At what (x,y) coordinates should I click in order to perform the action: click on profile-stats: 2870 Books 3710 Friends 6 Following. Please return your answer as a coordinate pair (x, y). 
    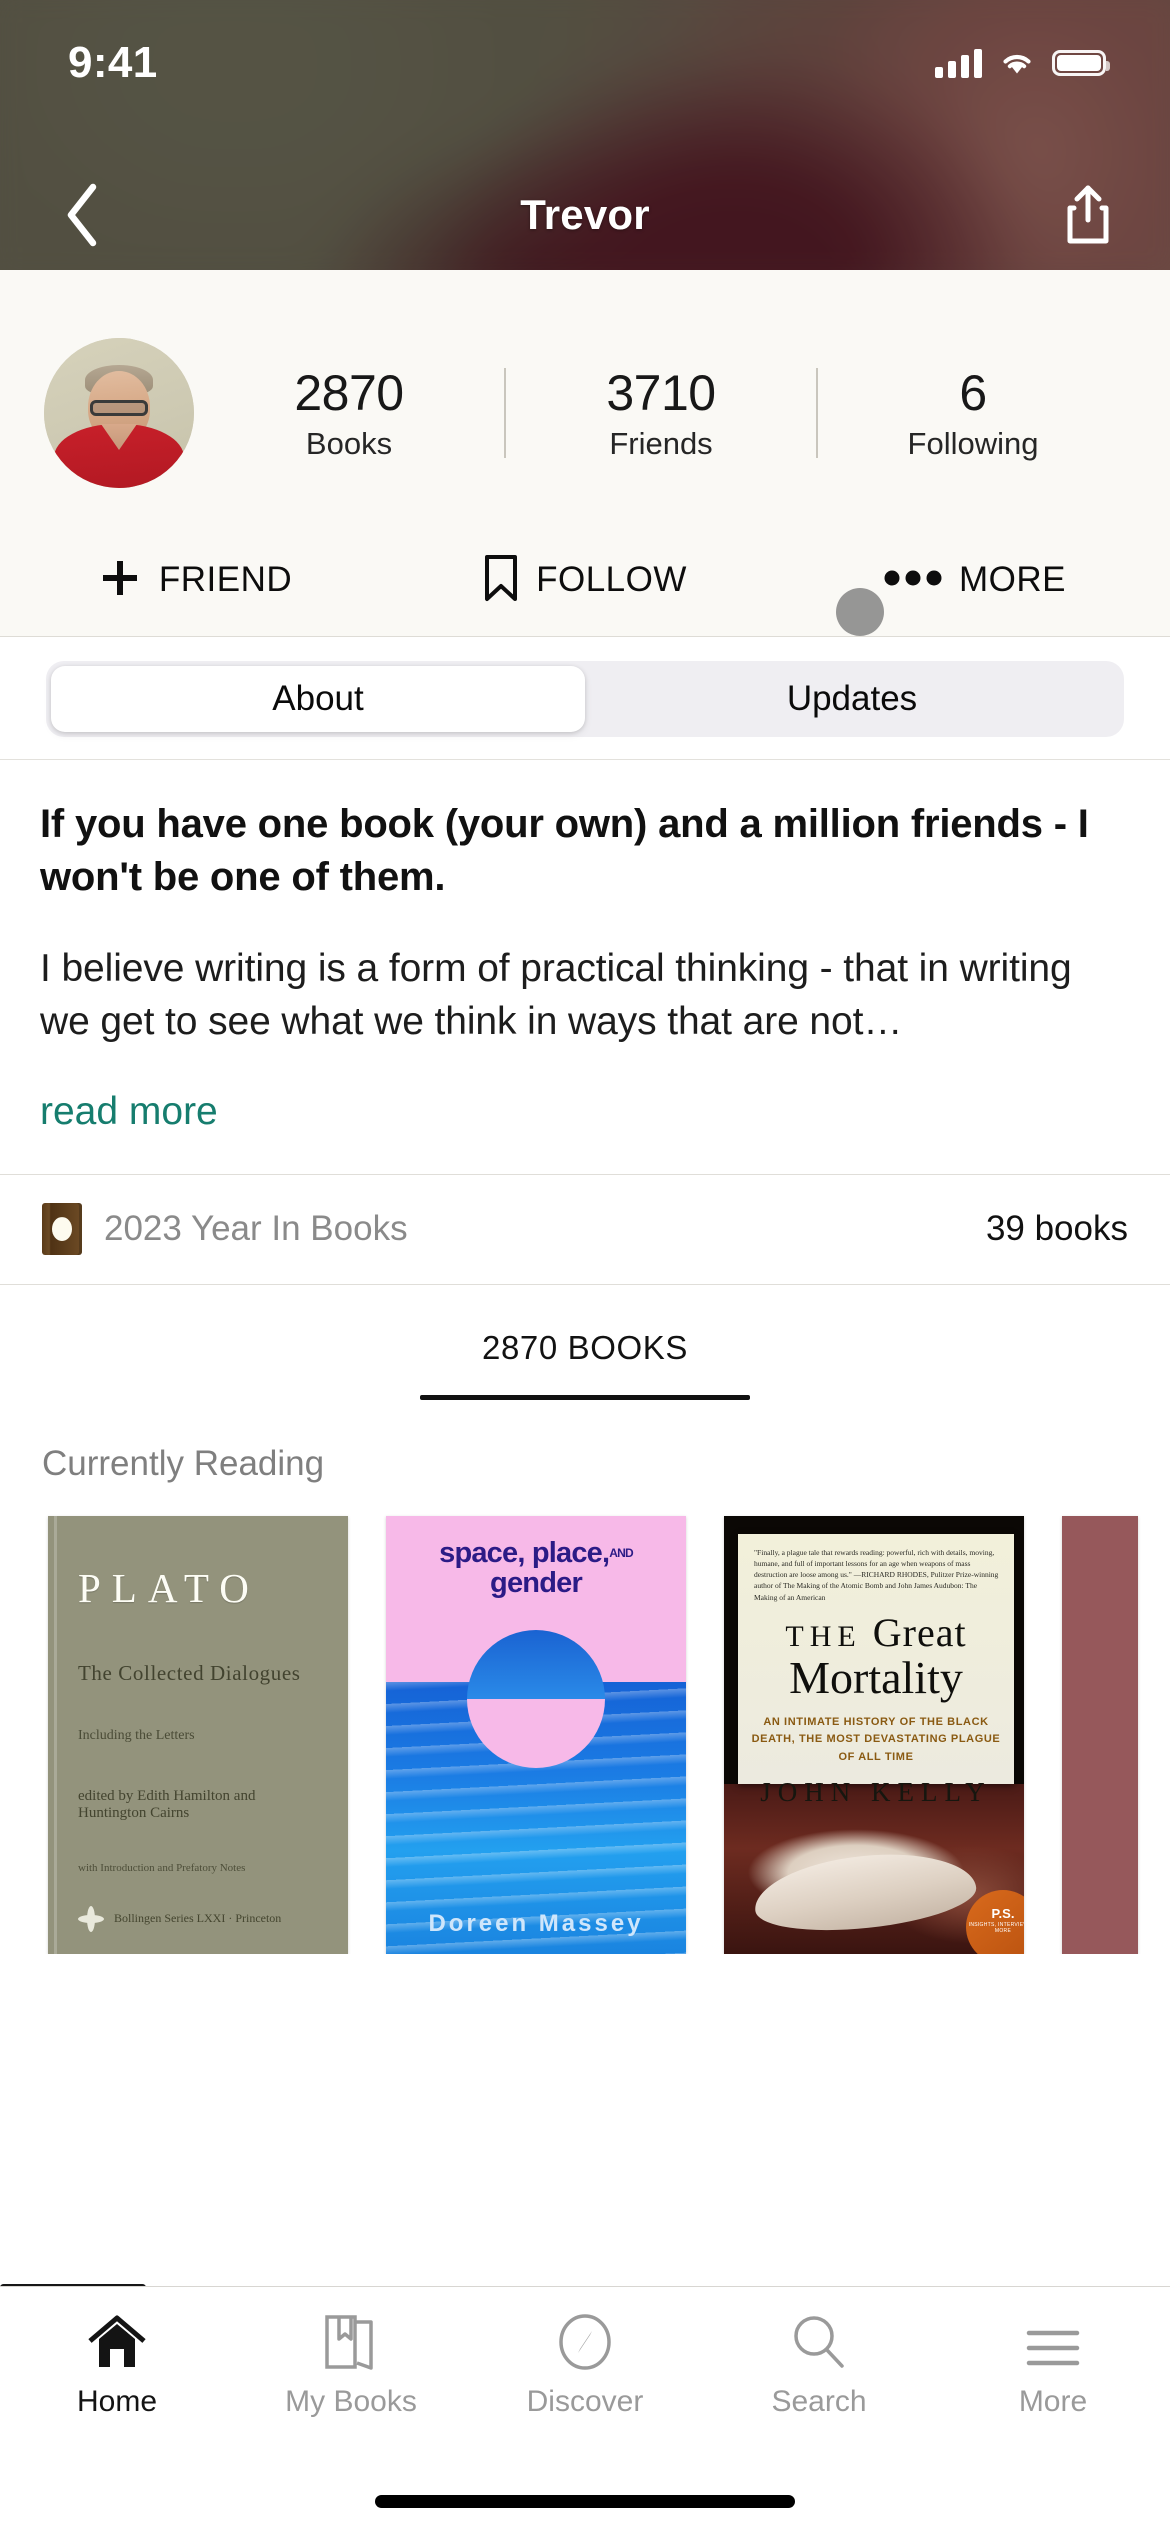
    Looking at the image, I should click on (661, 413).